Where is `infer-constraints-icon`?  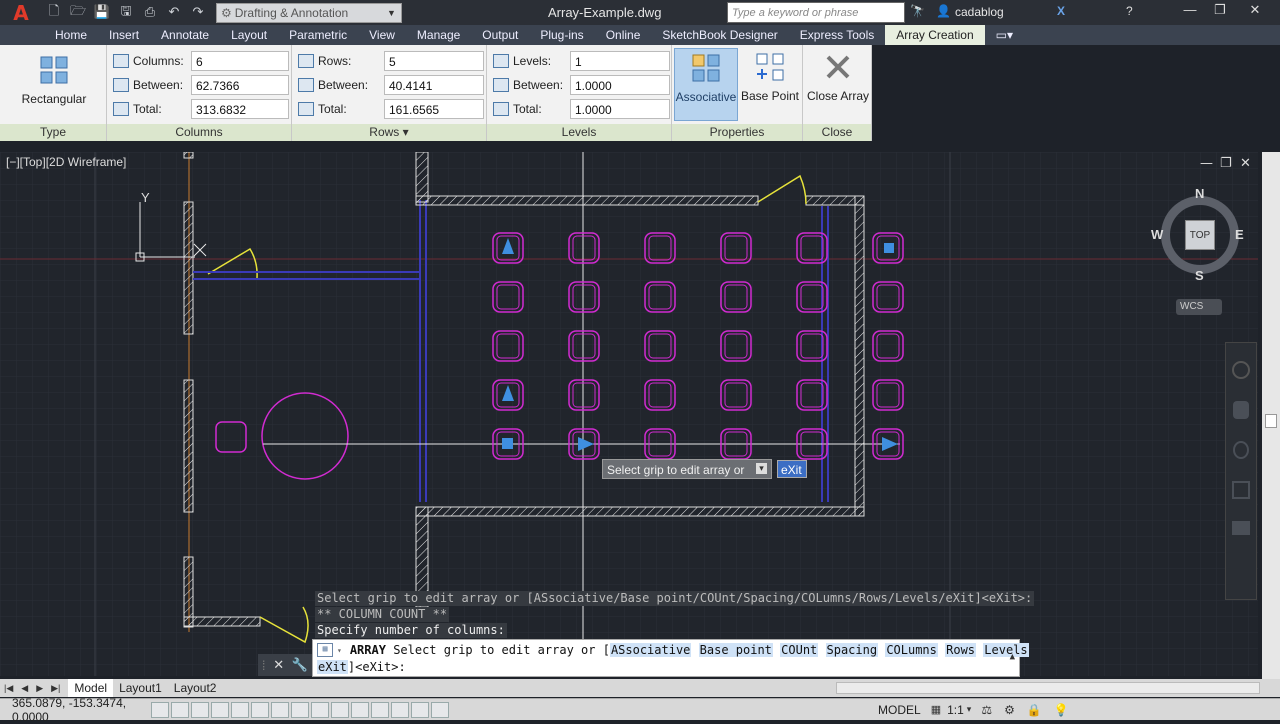
infer-constraints-icon is located at coordinates (160, 709).